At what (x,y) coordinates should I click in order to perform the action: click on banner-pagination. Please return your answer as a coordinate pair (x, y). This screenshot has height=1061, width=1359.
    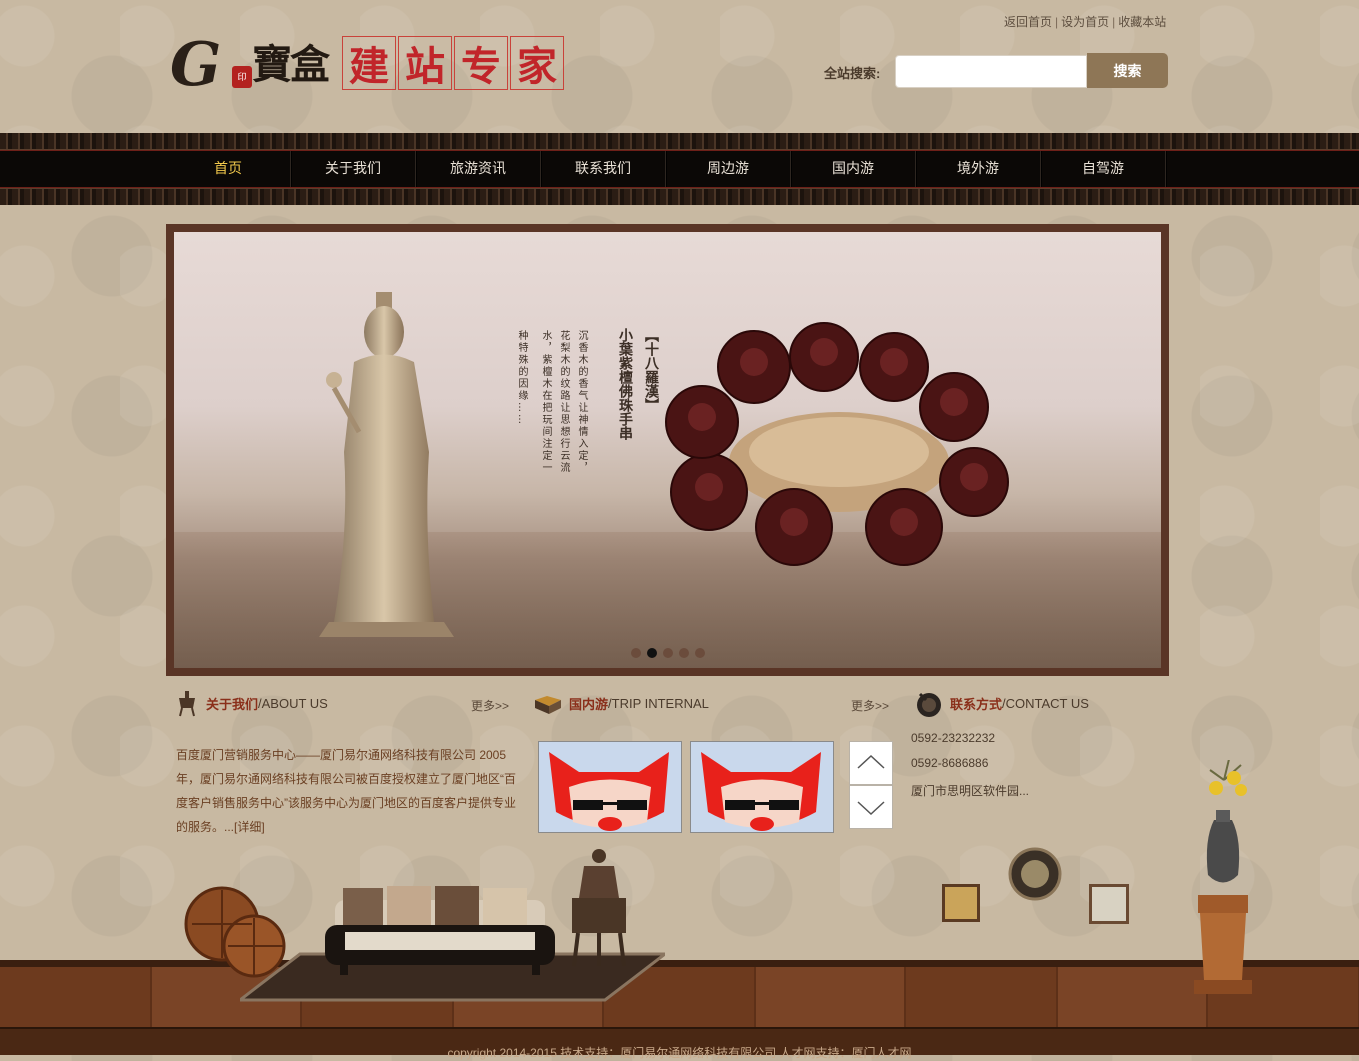
    Looking at the image, I should click on (671, 653).